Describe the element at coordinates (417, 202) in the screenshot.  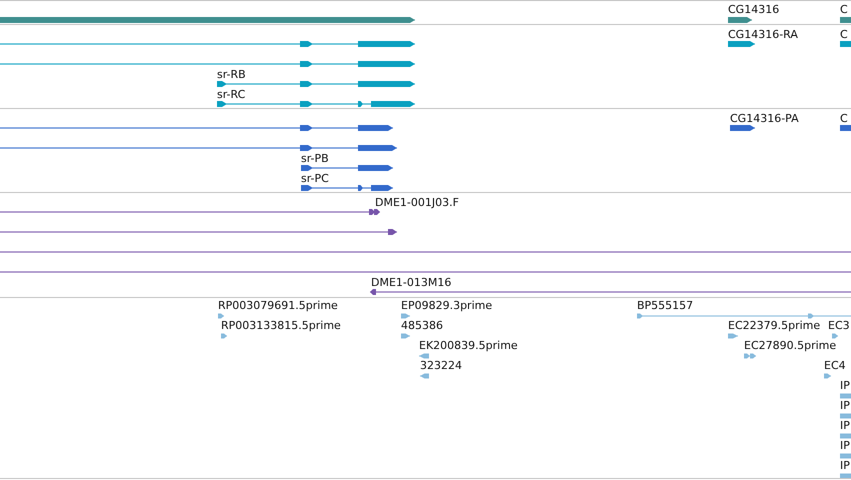
I see `feature-label: DME1-001J03.F` at that location.